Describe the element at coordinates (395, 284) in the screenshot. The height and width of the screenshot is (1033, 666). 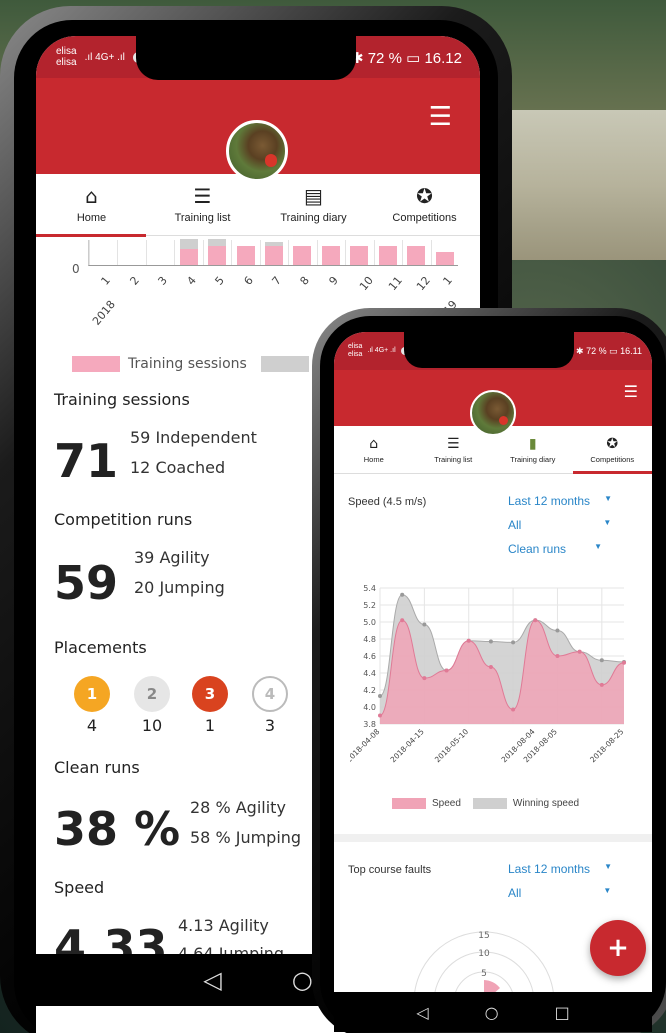
I see `bar-x-tick: 11` at that location.